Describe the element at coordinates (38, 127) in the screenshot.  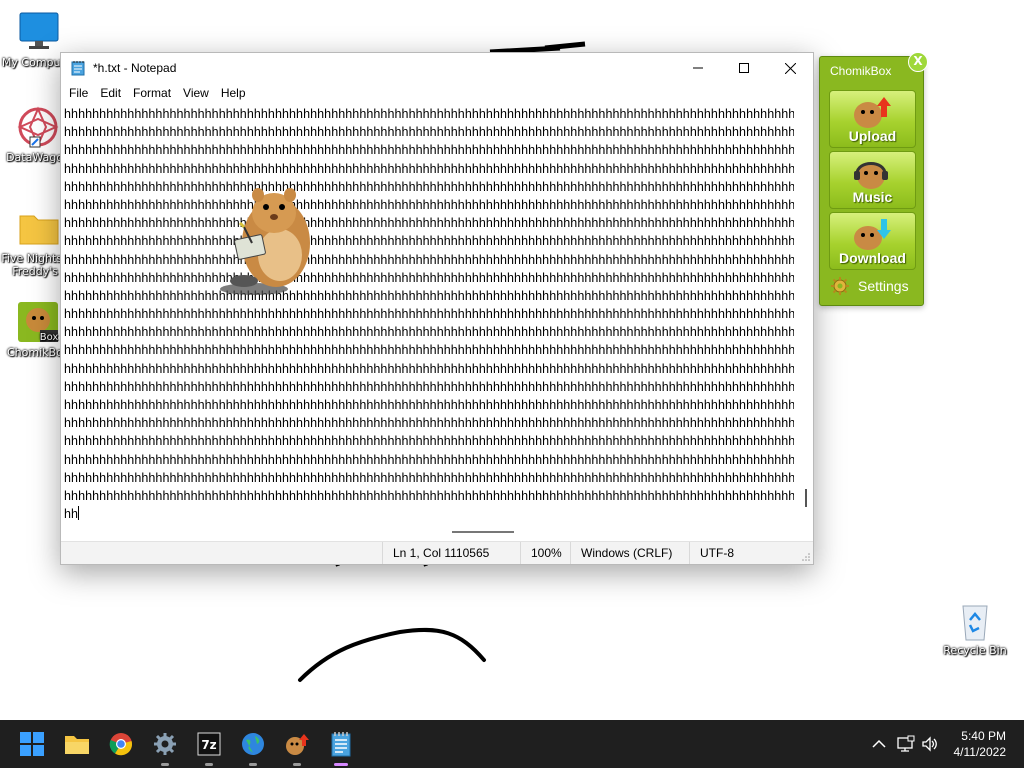
I see `datawagon-icon` at that location.